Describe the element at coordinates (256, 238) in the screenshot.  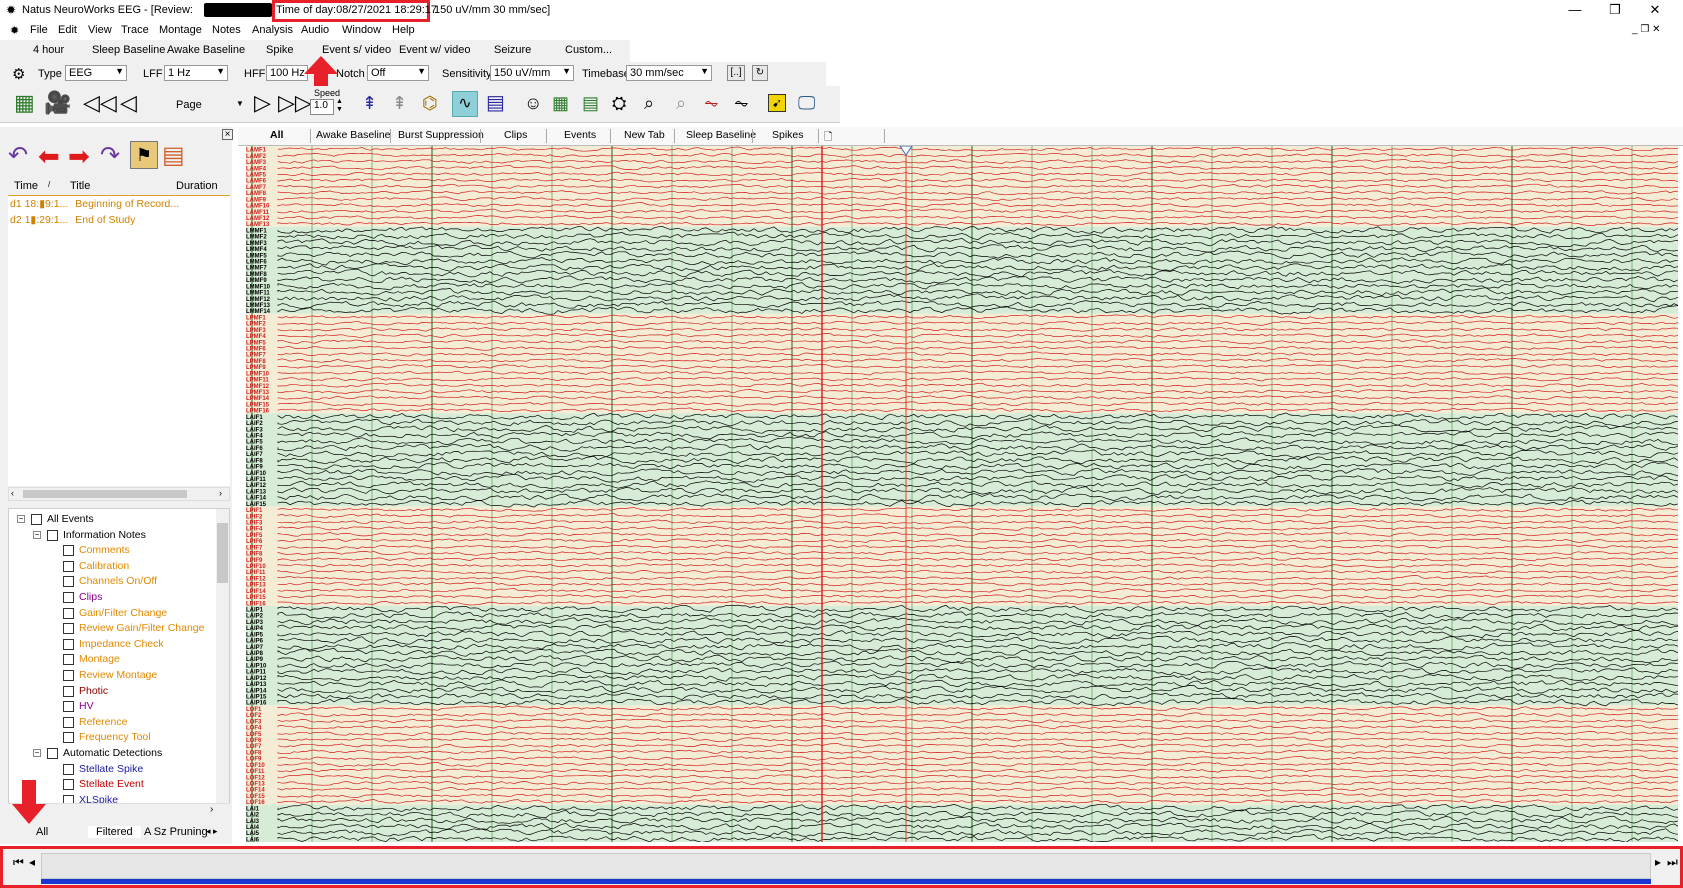
I see `channel-label: LMMF2` at that location.